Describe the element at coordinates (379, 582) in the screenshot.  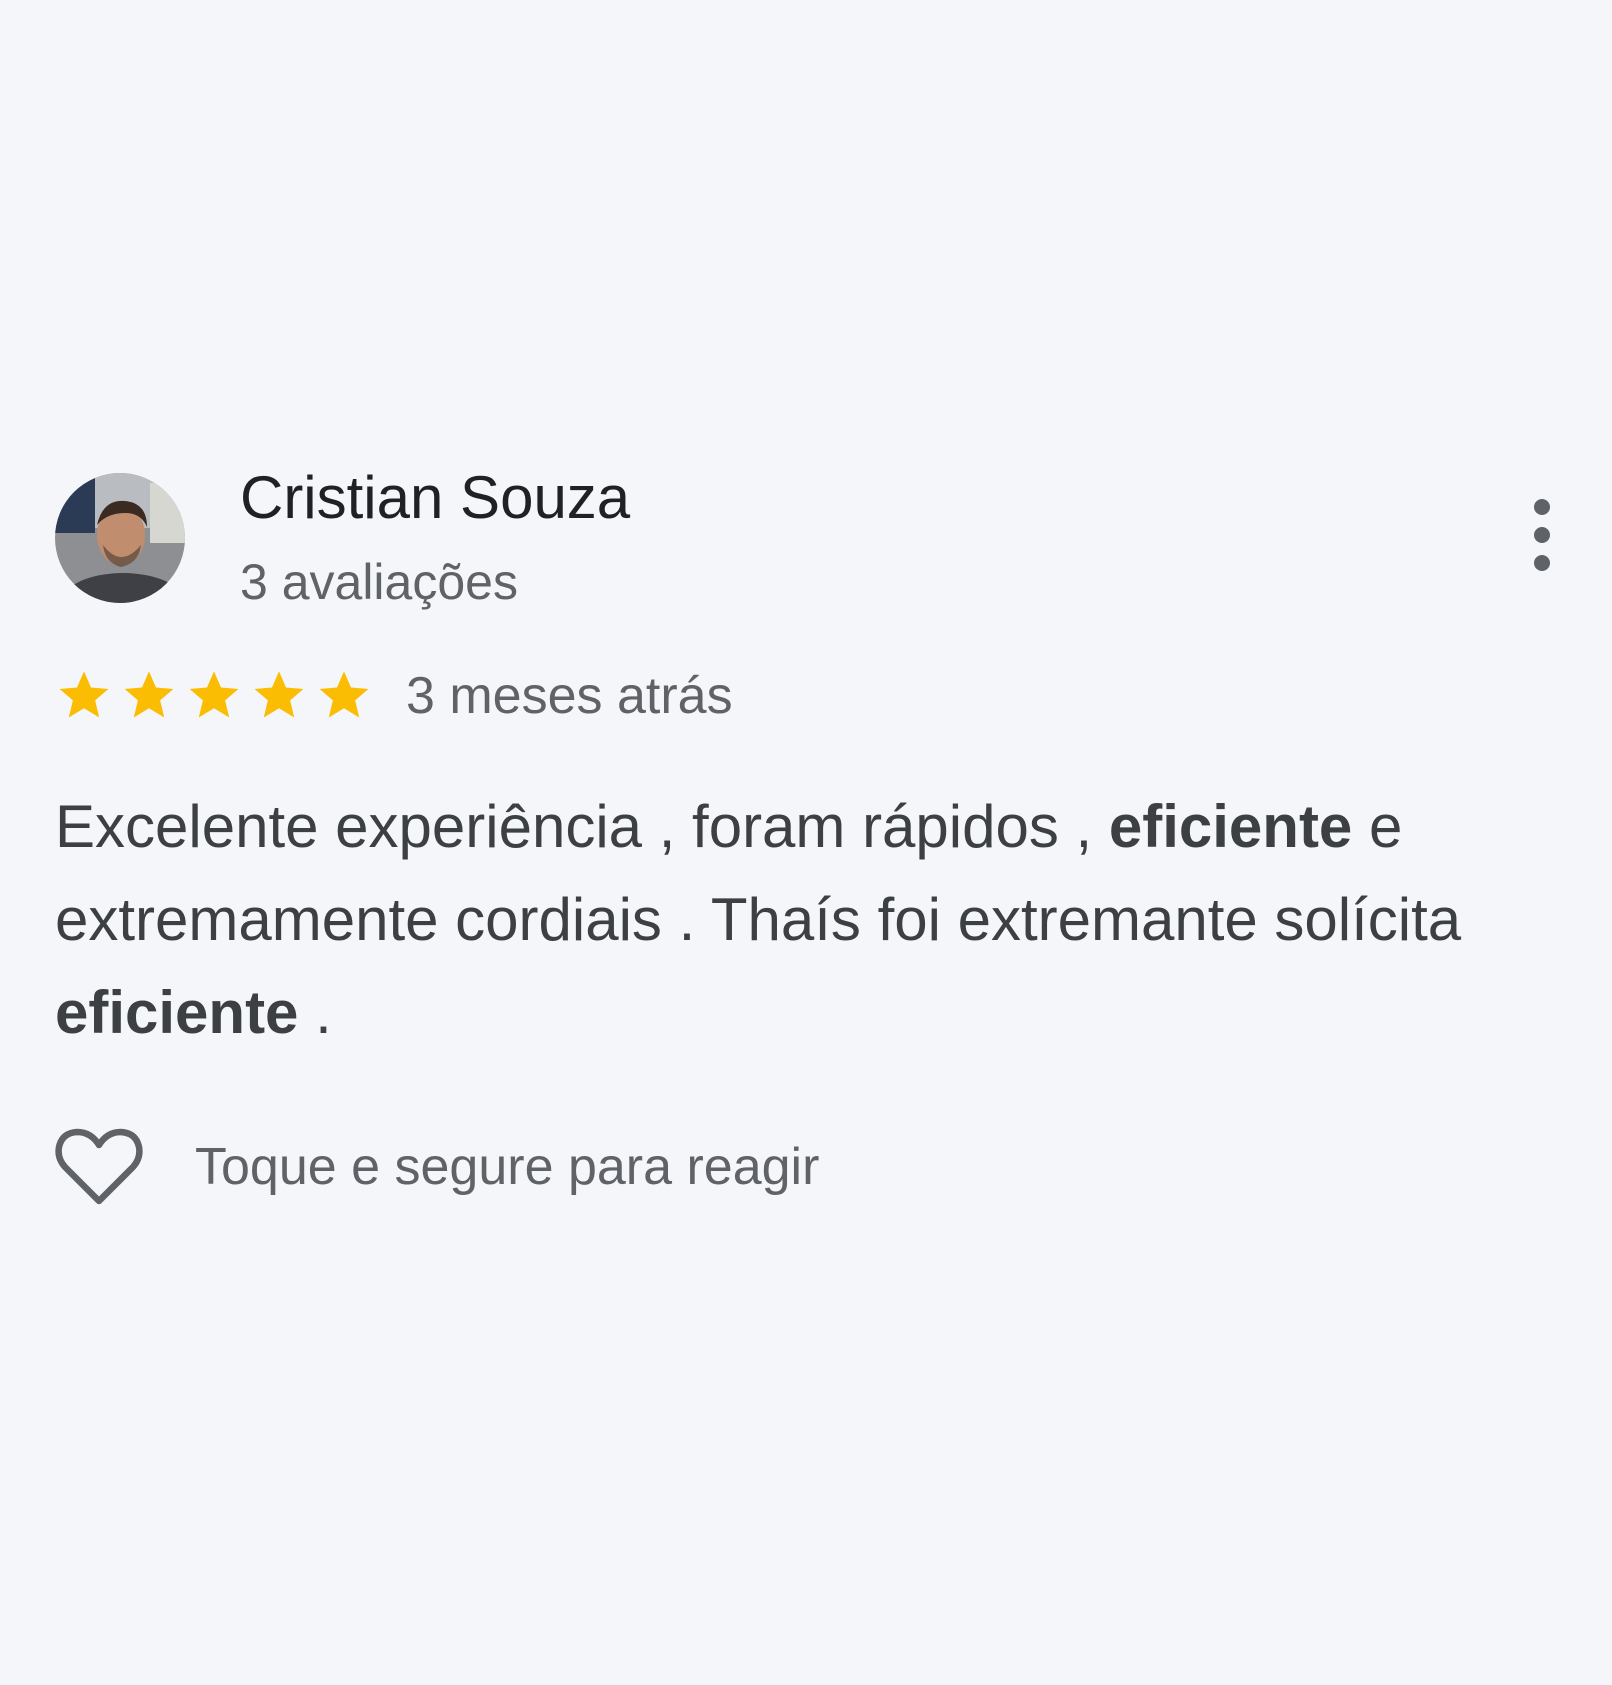
I see `reviewer-review-count: 3 avaliações` at that location.